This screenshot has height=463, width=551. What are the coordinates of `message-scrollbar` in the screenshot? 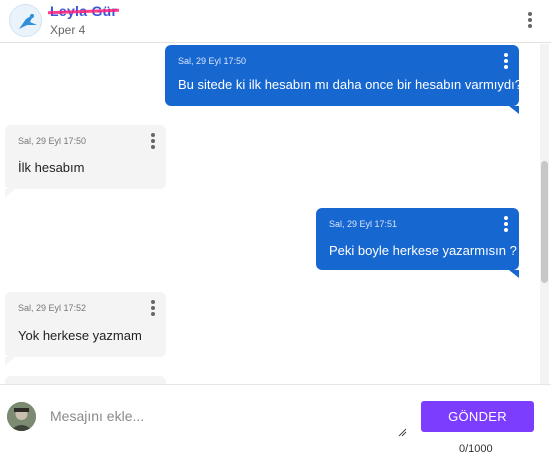 It's located at (544, 214).